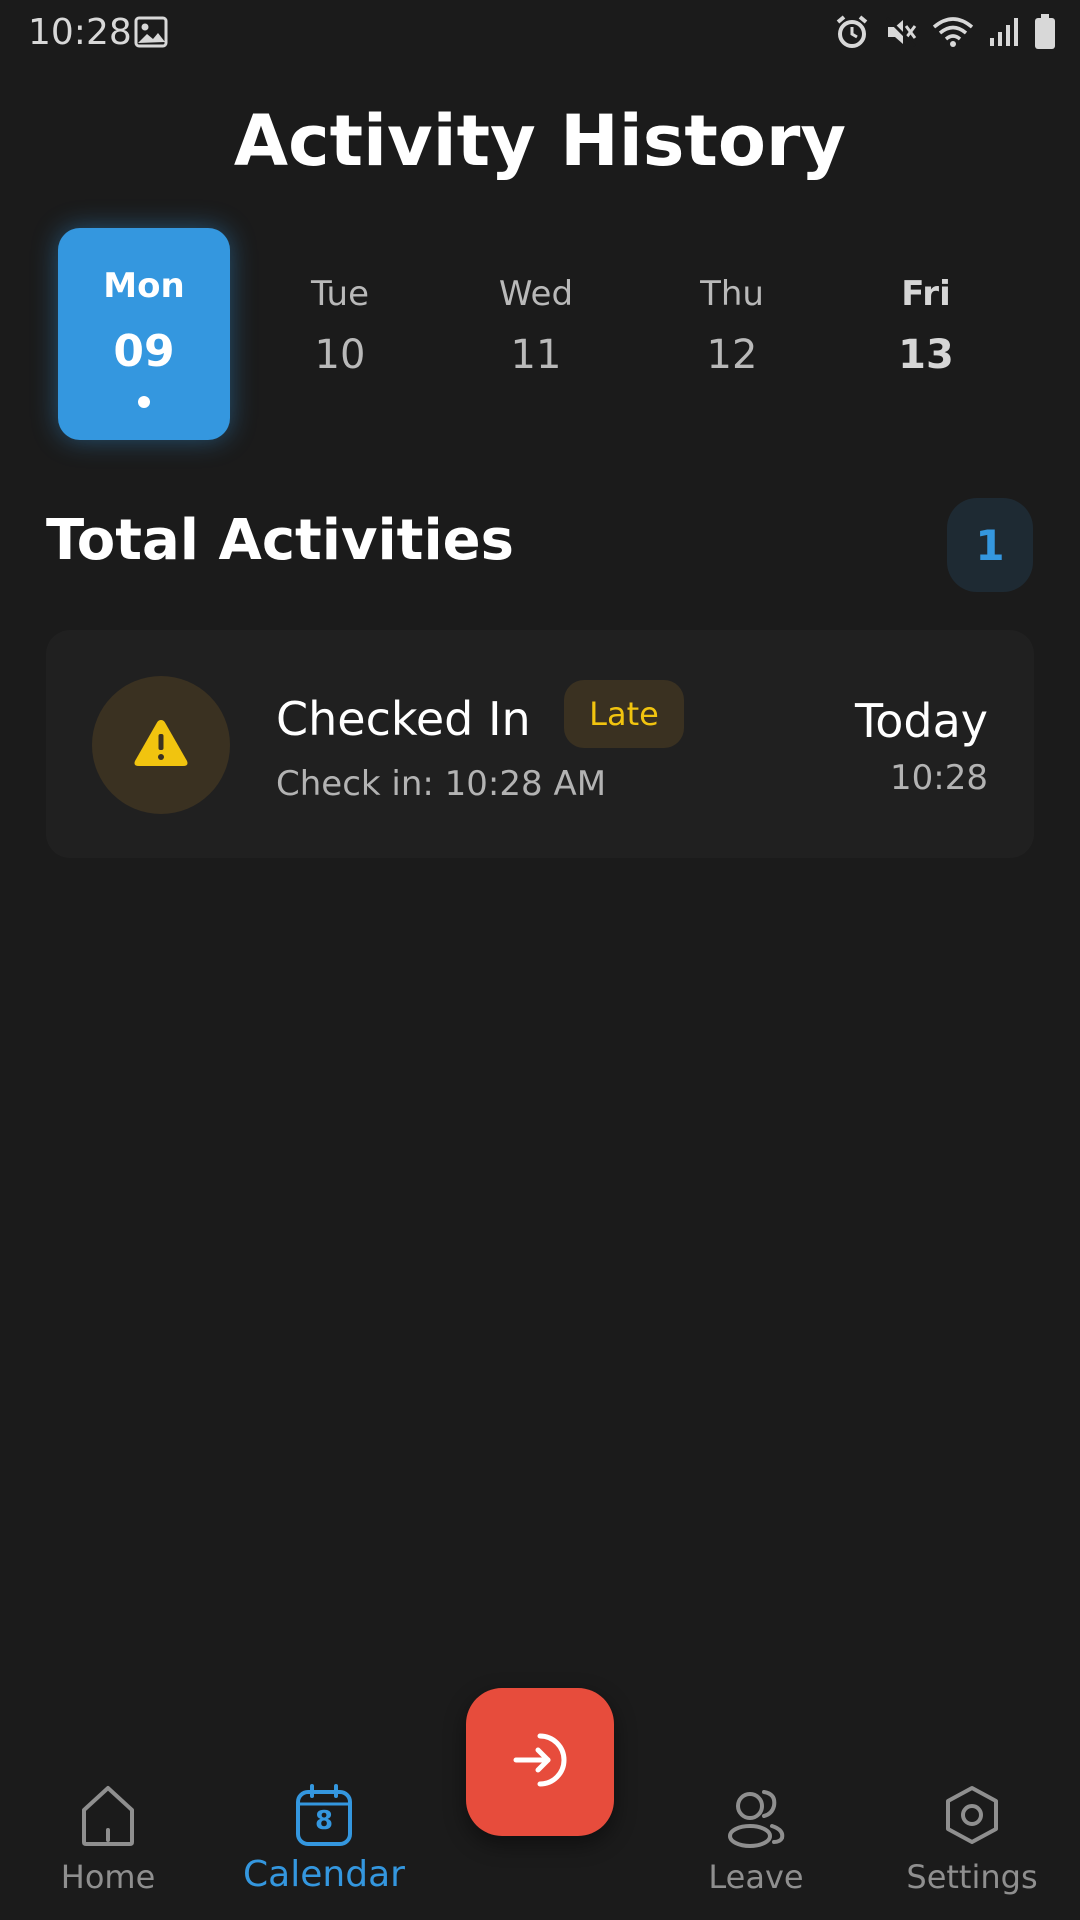  I want to click on people-icon, so click(756, 1816).